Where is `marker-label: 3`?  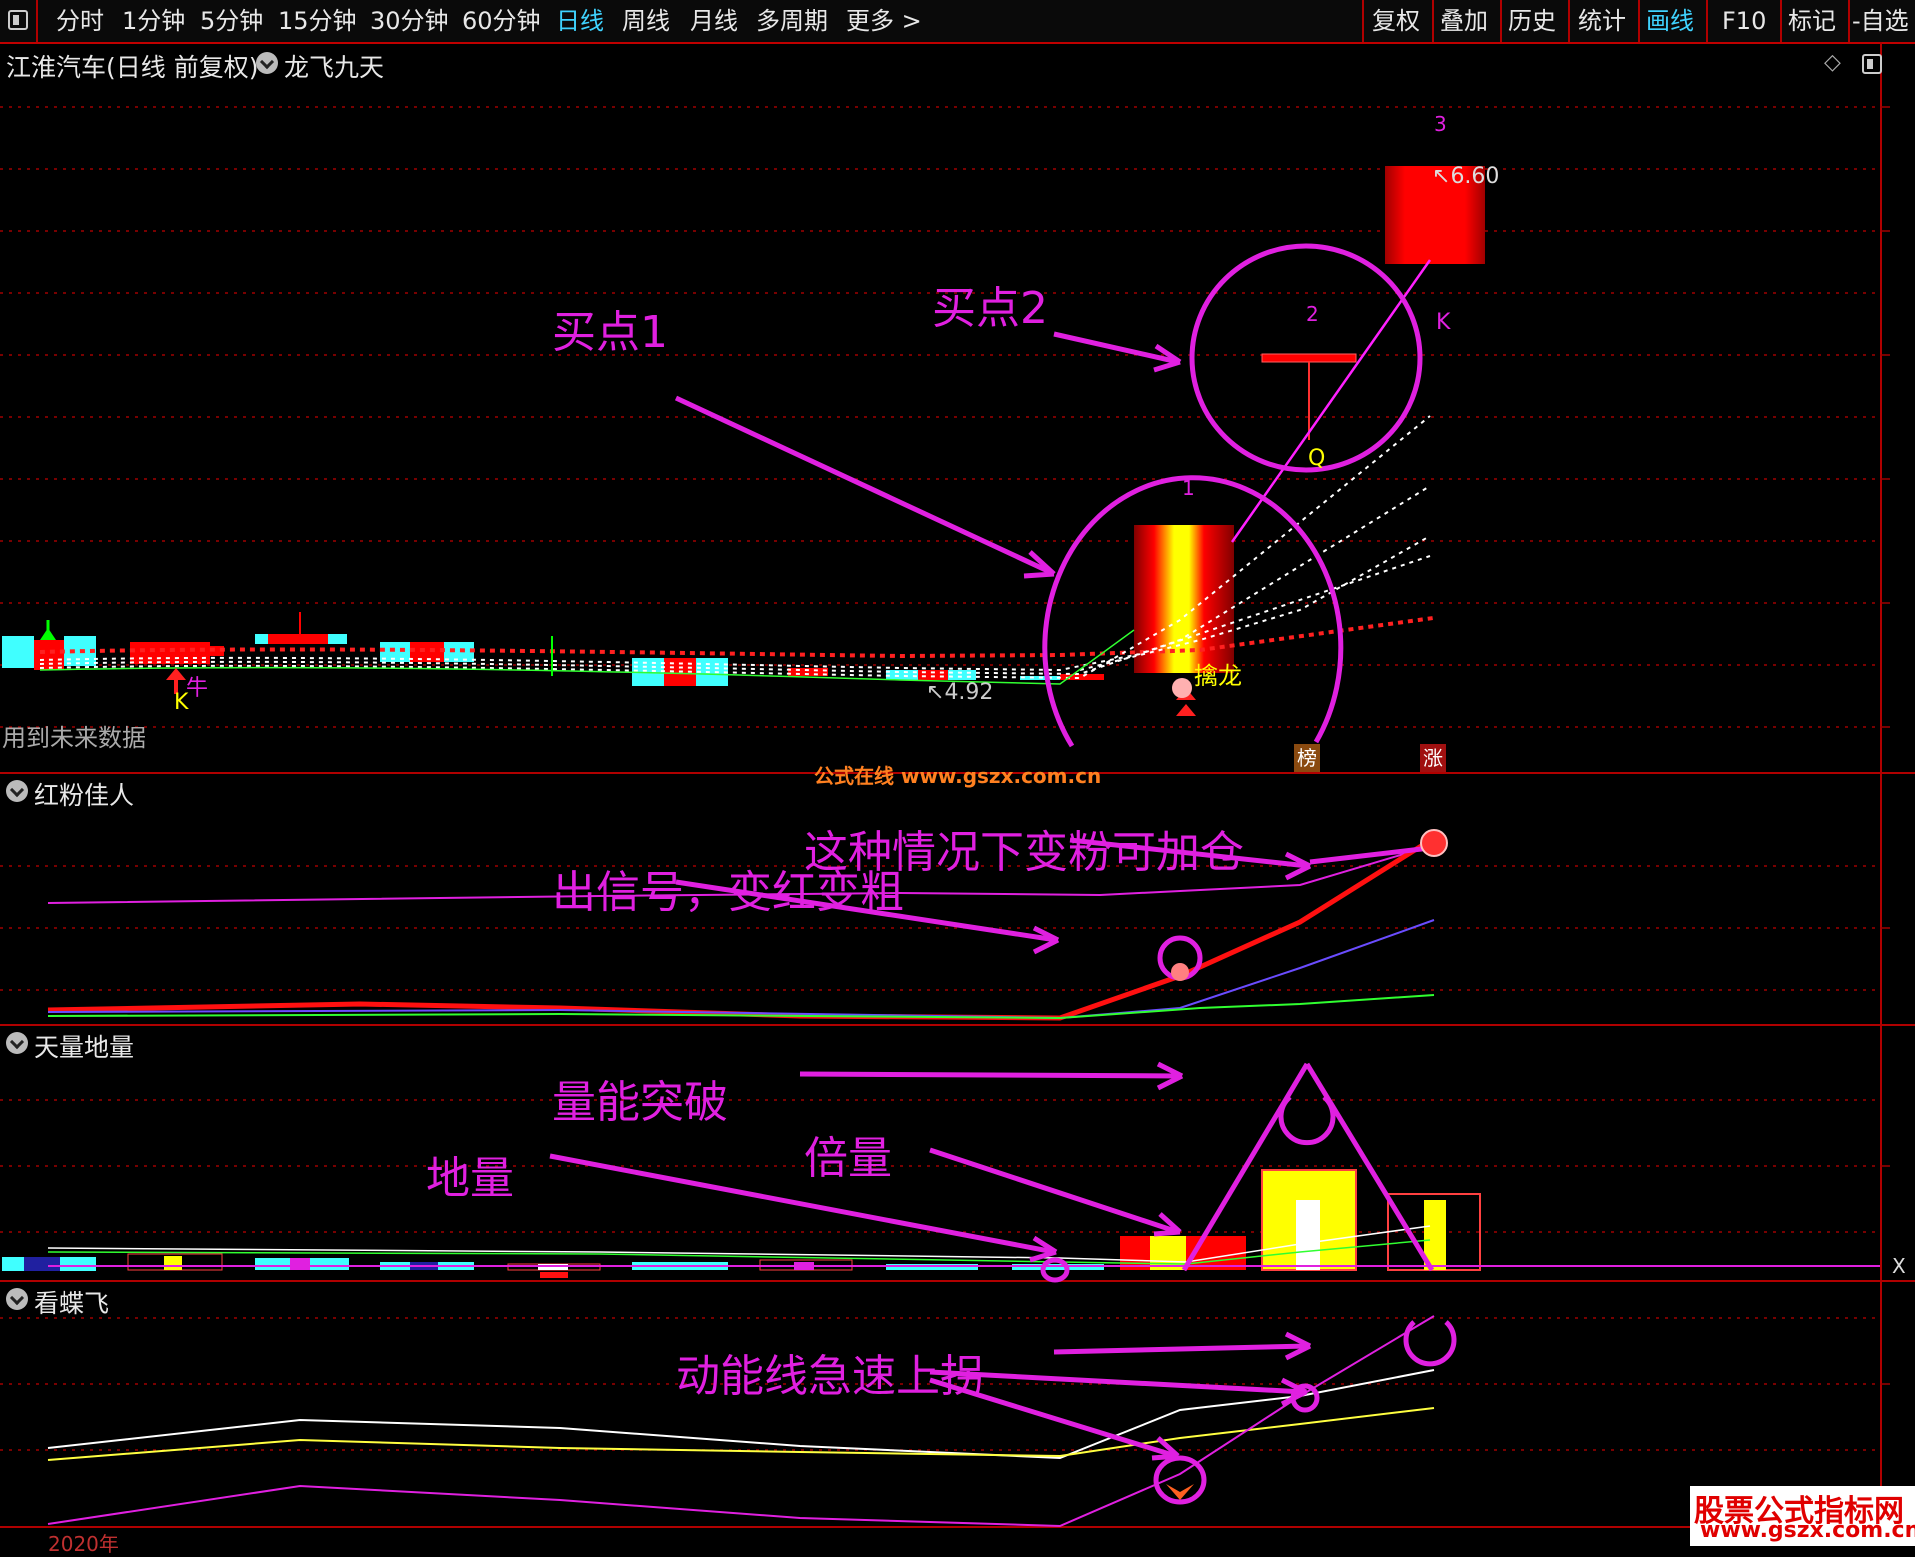
marker-label: 3 is located at coordinates (1440, 124).